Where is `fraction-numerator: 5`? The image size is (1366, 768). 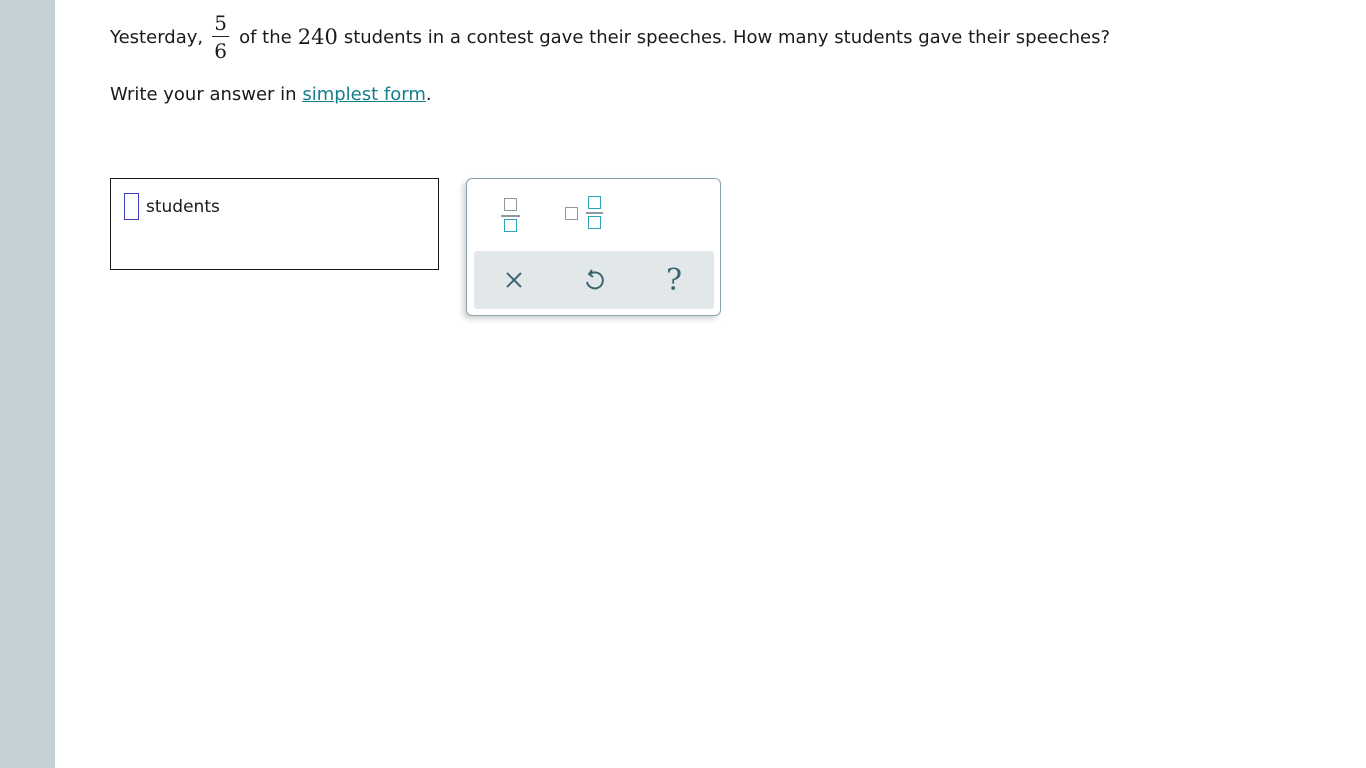
fraction-numerator: 5 is located at coordinates (220, 23).